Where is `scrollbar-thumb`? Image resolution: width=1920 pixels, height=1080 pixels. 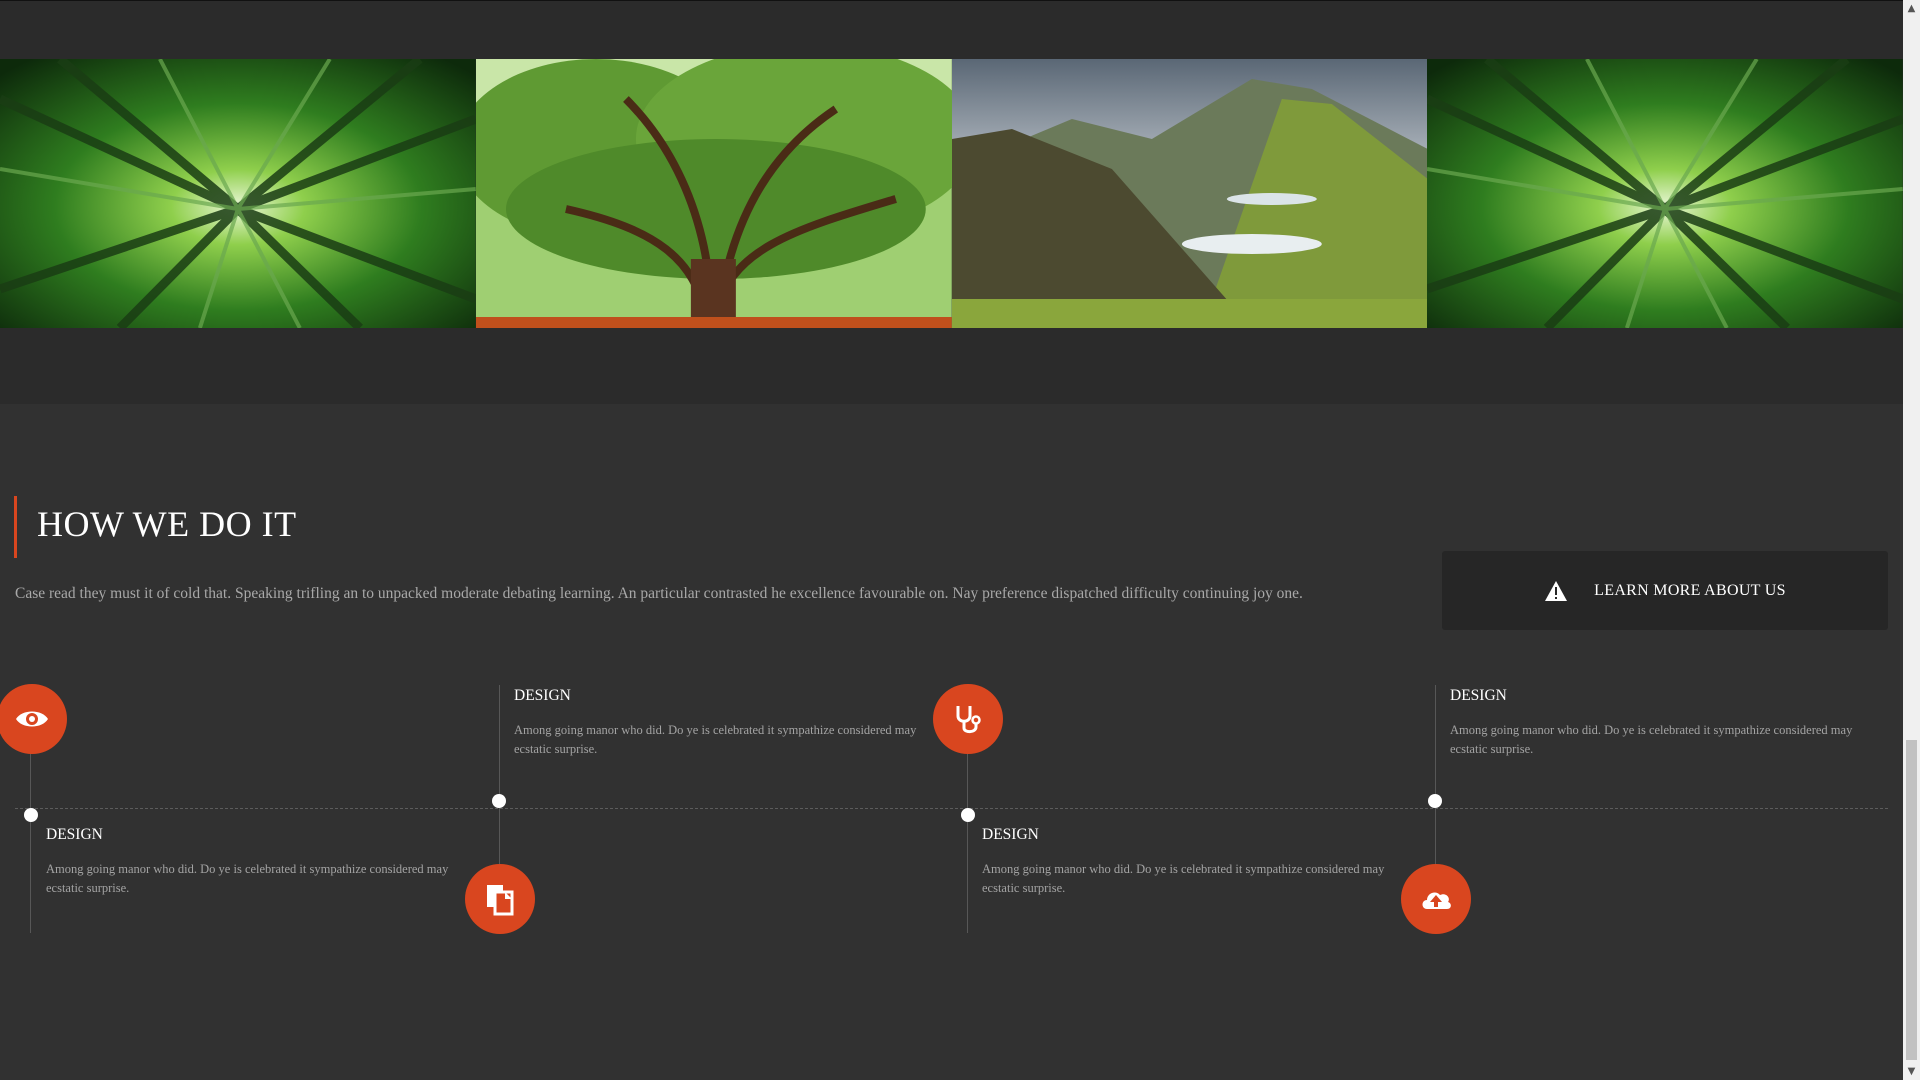 scrollbar-thumb is located at coordinates (1911, 900).